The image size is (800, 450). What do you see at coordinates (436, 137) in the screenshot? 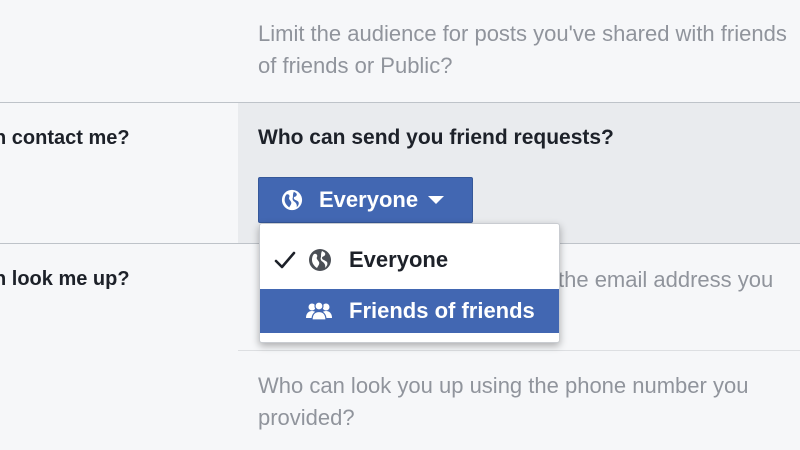
I see `friend-requests-question: Who can send you friend requests?` at bounding box center [436, 137].